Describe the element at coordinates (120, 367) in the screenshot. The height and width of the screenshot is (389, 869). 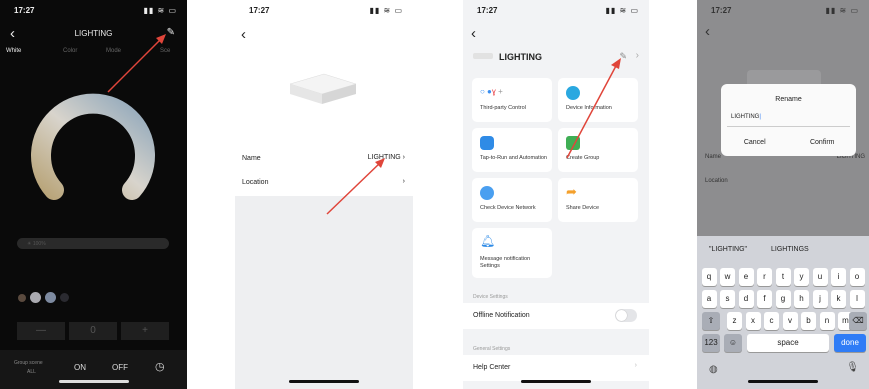
I see `off-button: OFF` at that location.